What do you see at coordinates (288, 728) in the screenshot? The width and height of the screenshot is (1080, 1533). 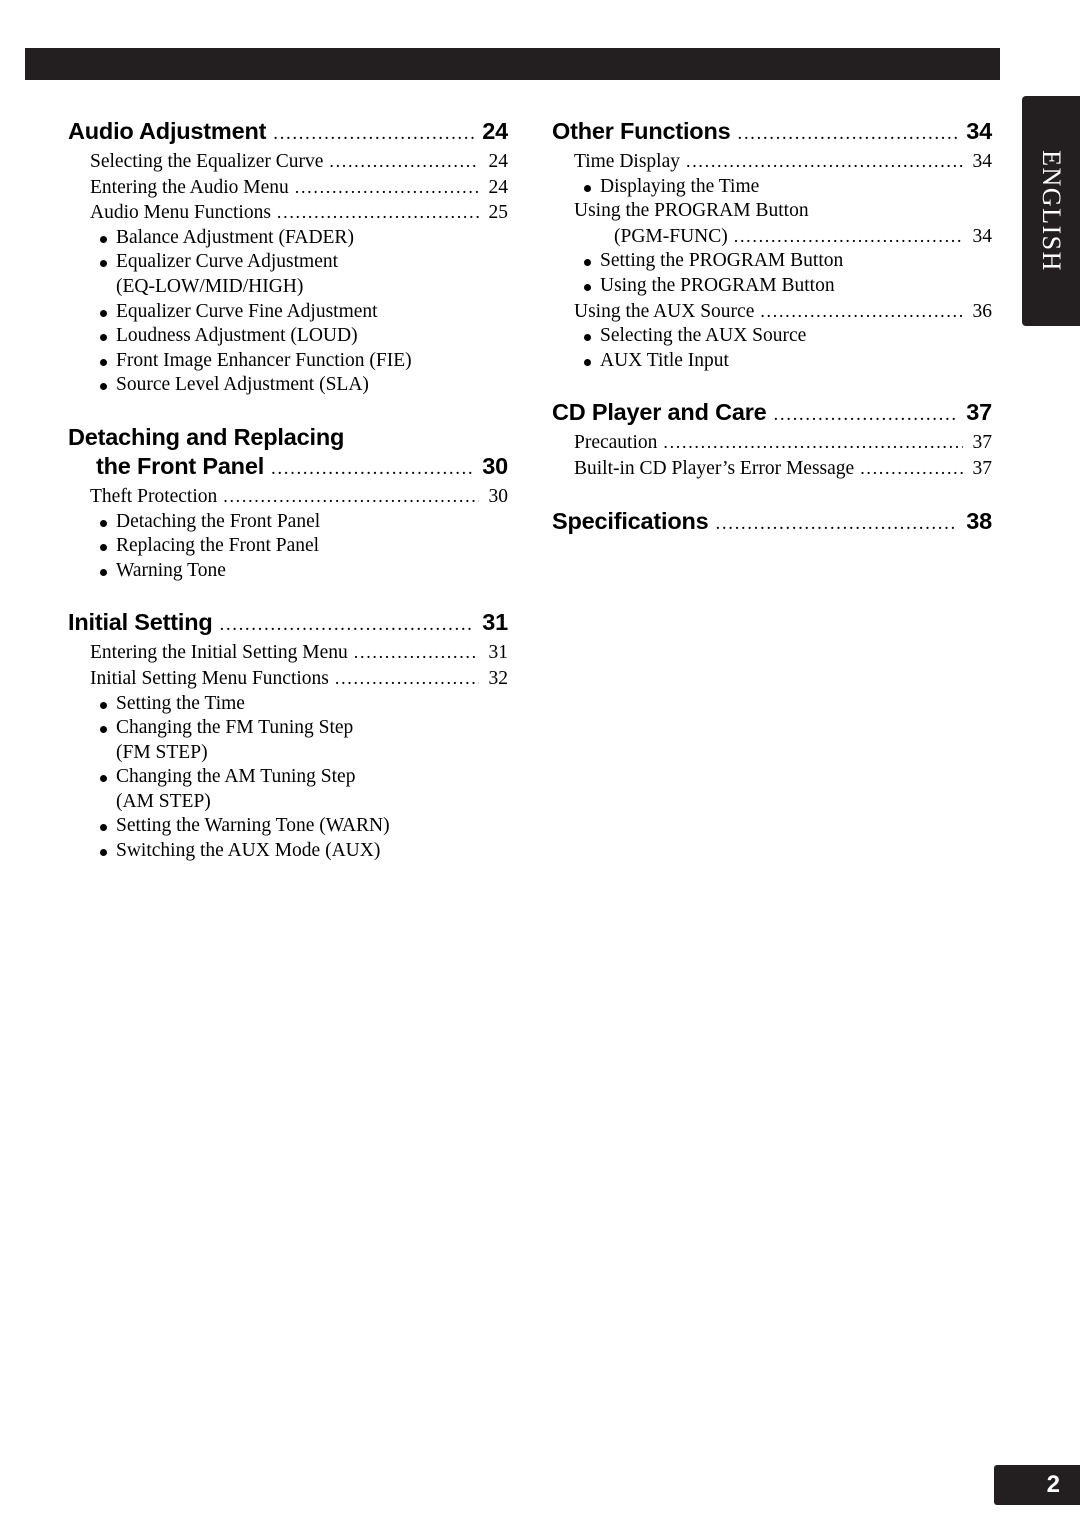 I see `toc-subentry: Changing the FM Tuning Step` at bounding box center [288, 728].